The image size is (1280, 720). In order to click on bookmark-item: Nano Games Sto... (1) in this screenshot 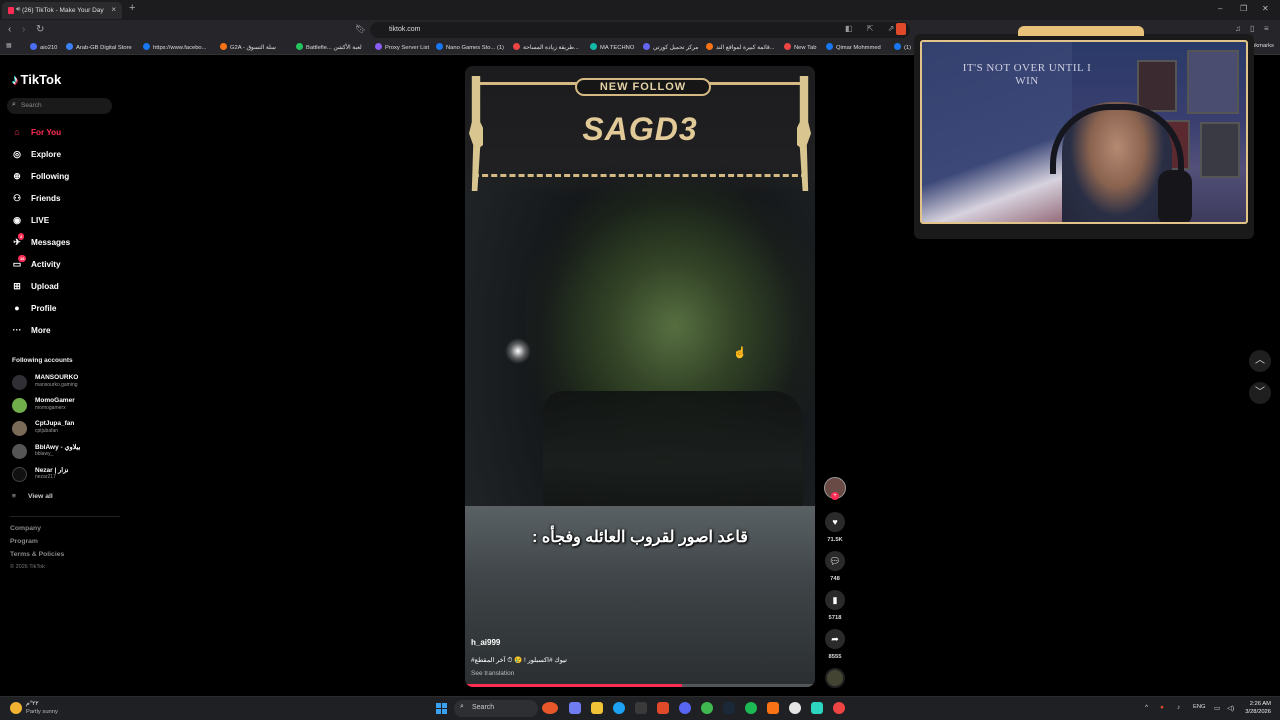, I will do `click(470, 47)`.